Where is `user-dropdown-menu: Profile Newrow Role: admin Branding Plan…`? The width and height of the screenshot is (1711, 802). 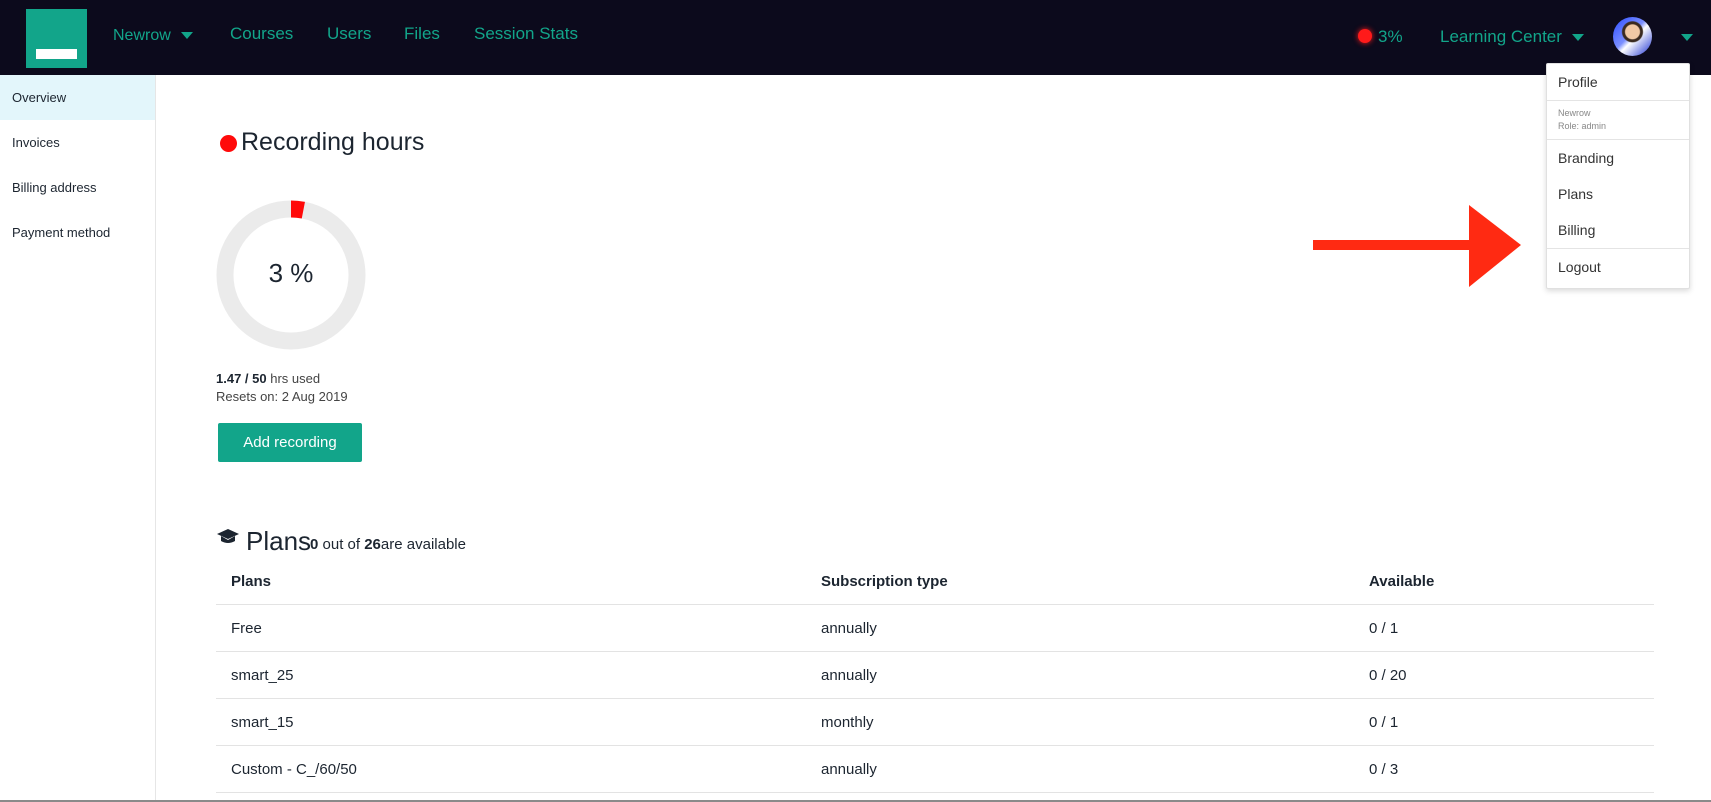
user-dropdown-menu: Profile Newrow Role: admin Branding Plan… is located at coordinates (1618, 176).